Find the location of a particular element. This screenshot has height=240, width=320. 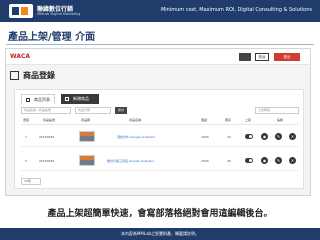

table-header: 選取 商品編號 商品圖 商品名稱 價錢 庫存 上架 編輯 is located at coordinates (160, 121).